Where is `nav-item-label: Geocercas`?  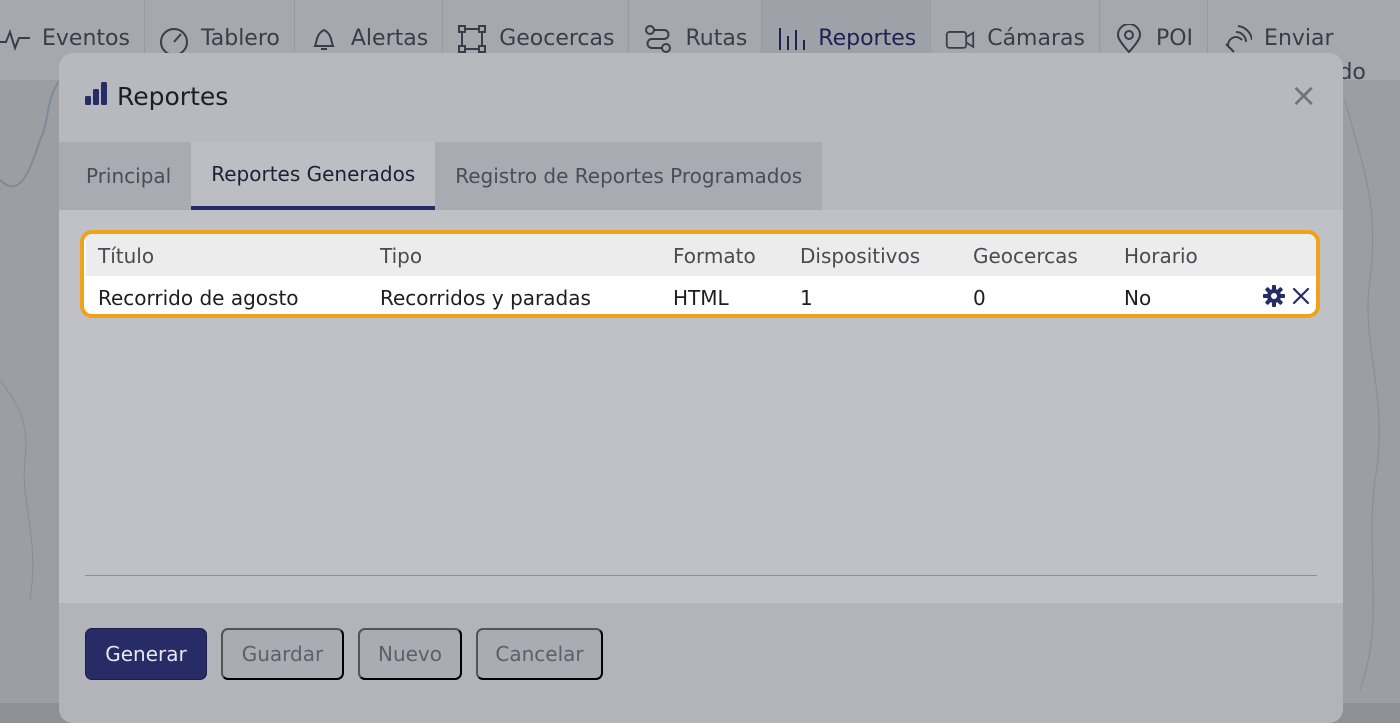
nav-item-label: Geocercas is located at coordinates (557, 38).